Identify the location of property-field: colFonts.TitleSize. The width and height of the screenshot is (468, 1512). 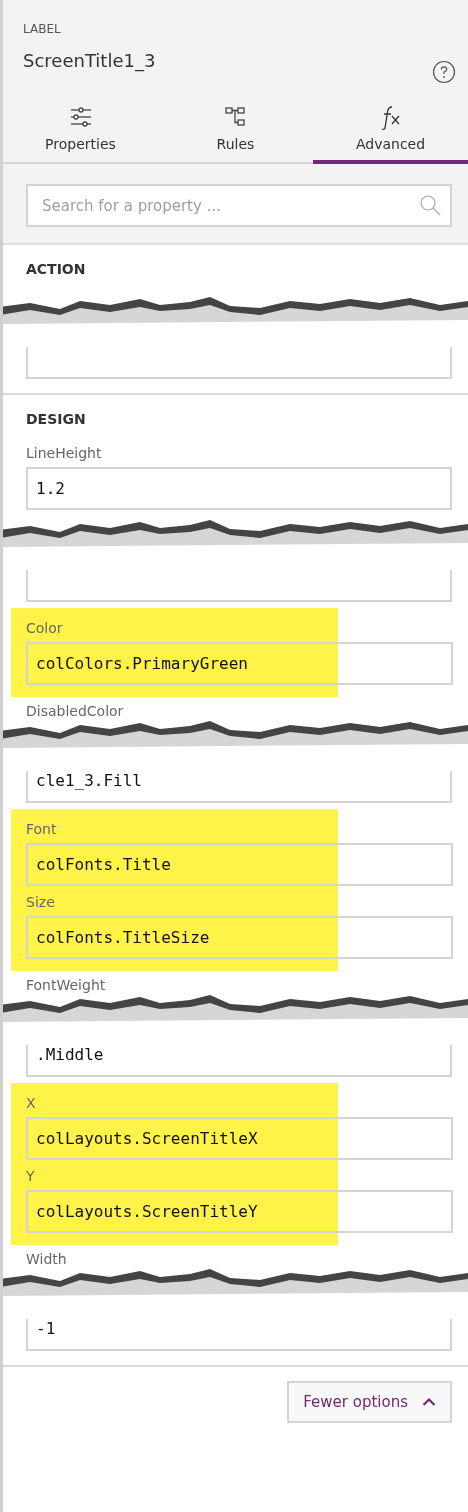
(239, 937).